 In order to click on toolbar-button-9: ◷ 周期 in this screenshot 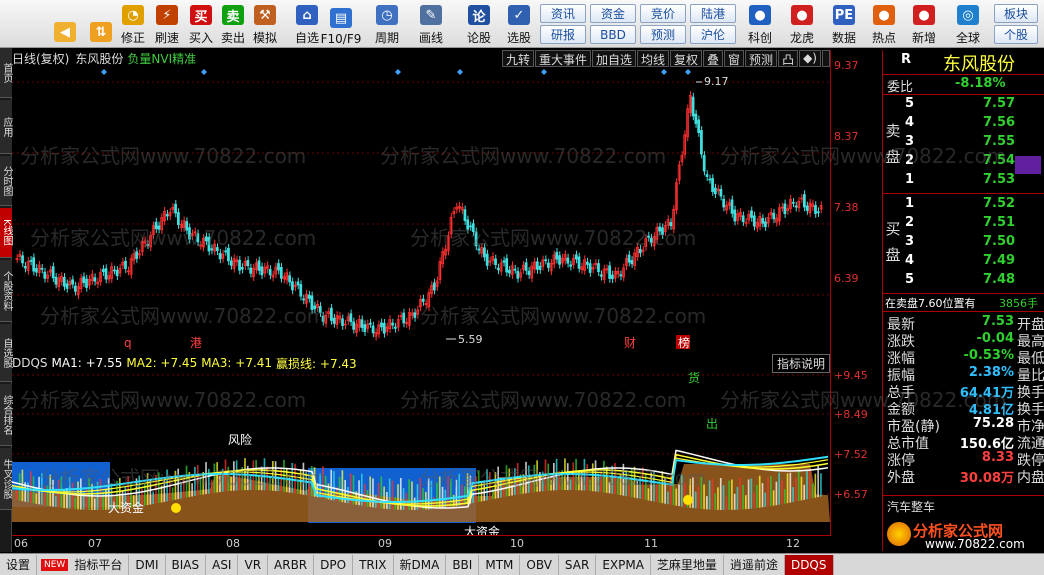, I will do `click(387, 24)`.